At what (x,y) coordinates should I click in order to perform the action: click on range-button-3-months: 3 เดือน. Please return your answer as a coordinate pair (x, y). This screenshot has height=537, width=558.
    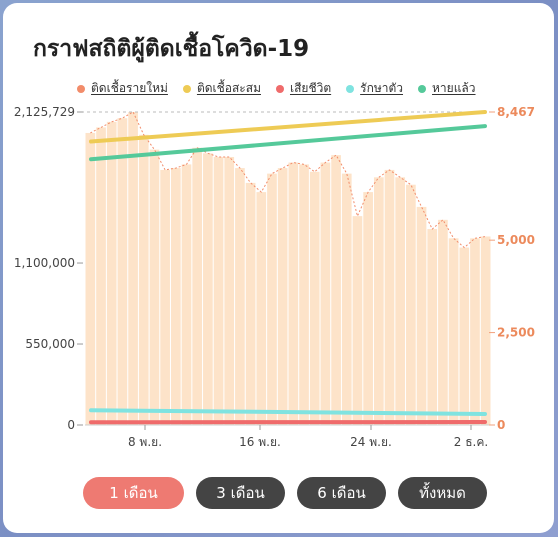
    Looking at the image, I should click on (240, 493).